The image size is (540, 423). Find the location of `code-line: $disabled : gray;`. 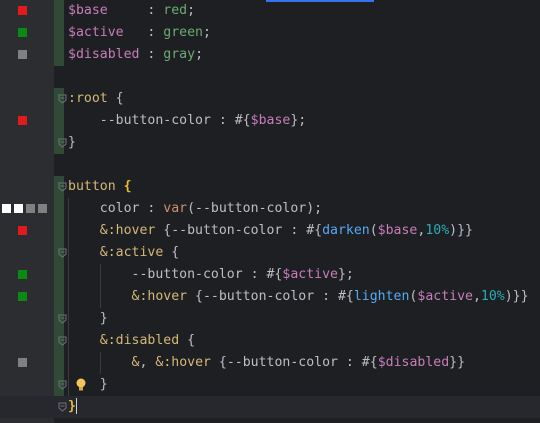

code-line: $disabled : gray; is located at coordinates (270, 55).